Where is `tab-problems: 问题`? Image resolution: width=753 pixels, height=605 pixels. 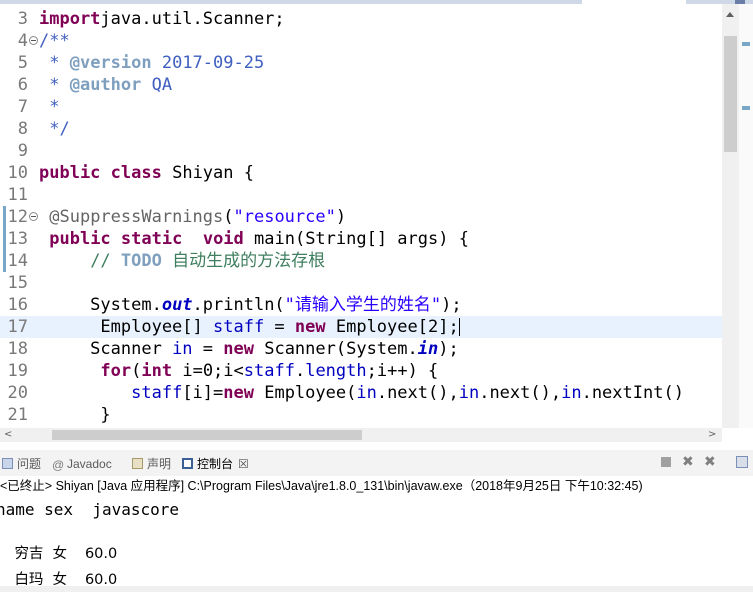 tab-problems: 问题 is located at coordinates (21, 464).